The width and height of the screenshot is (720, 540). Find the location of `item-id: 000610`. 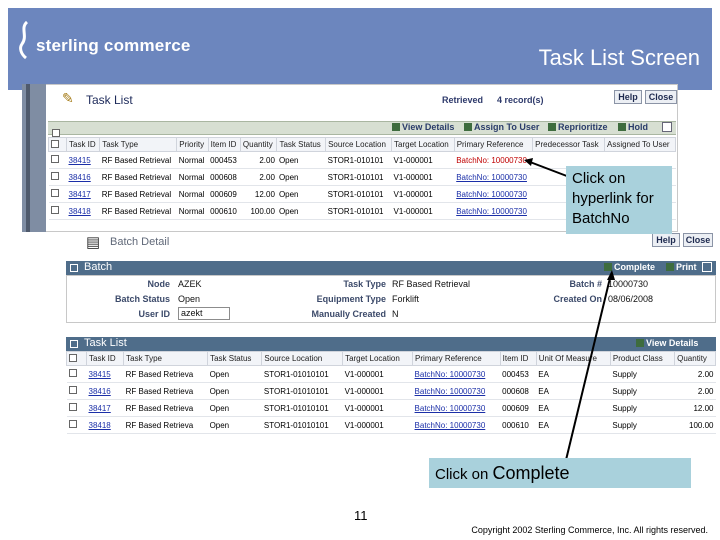

item-id: 000610 is located at coordinates (224, 211).